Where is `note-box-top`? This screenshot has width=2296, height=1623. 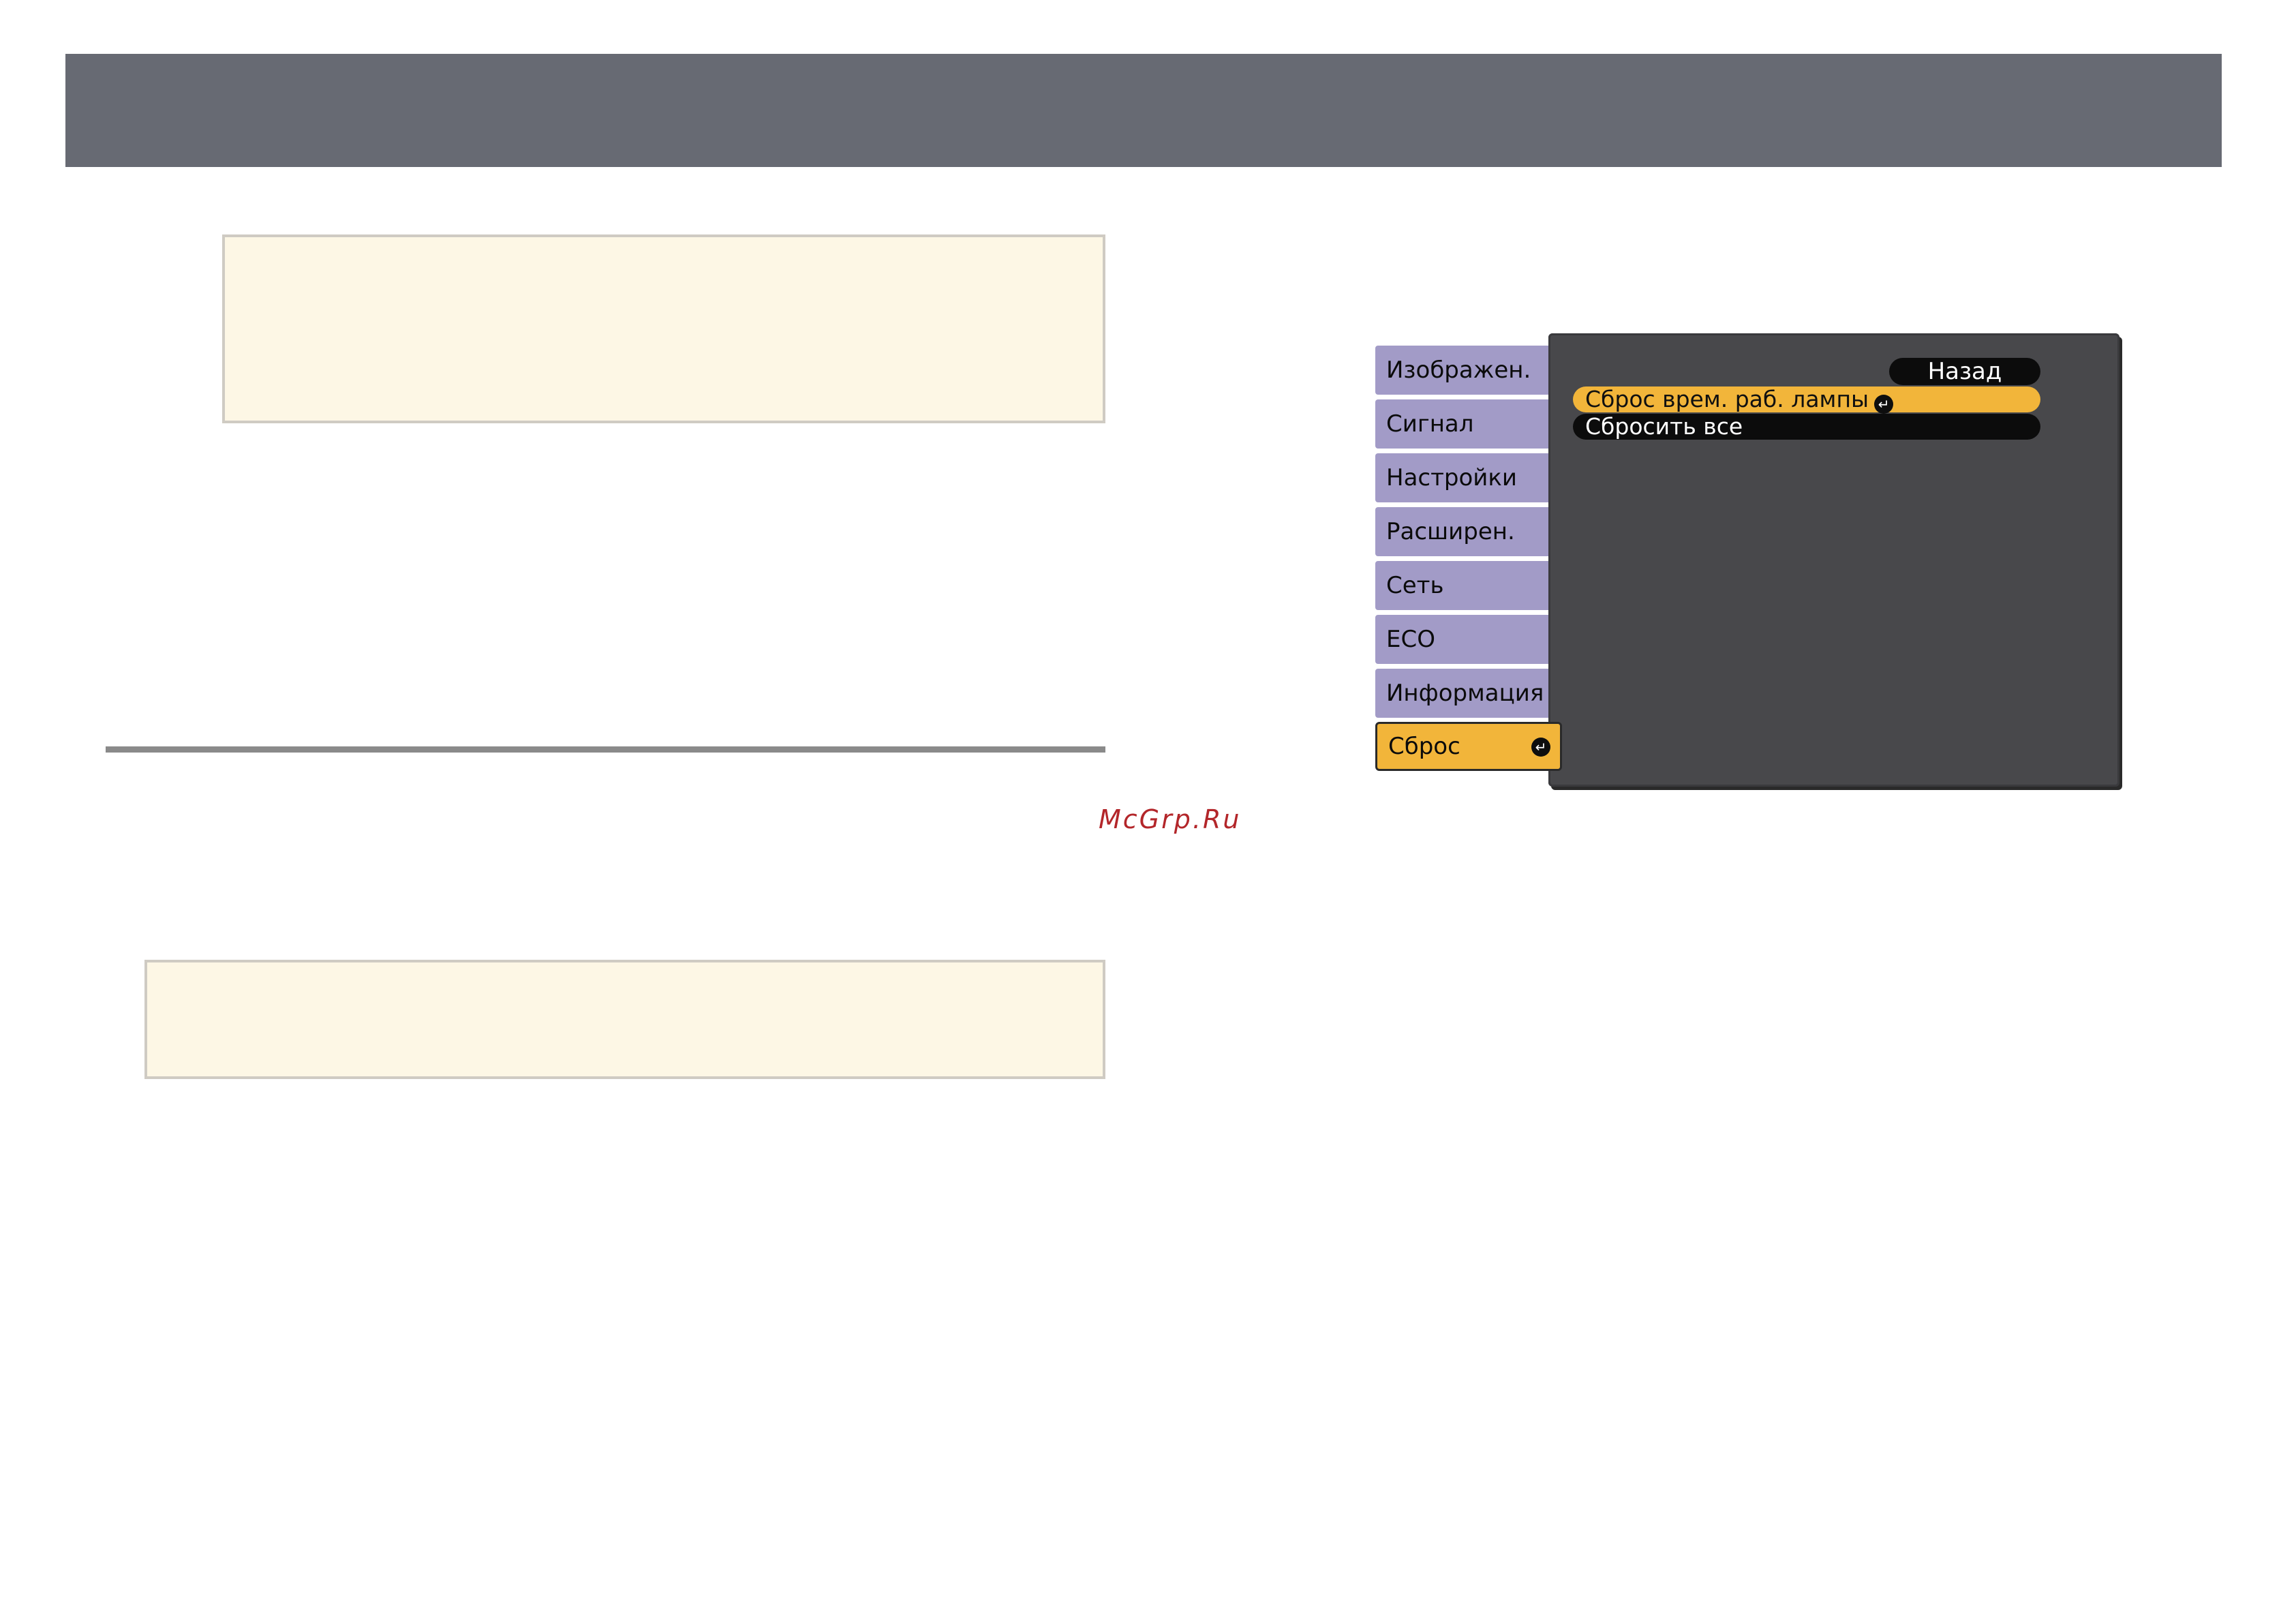 note-box-top is located at coordinates (664, 328).